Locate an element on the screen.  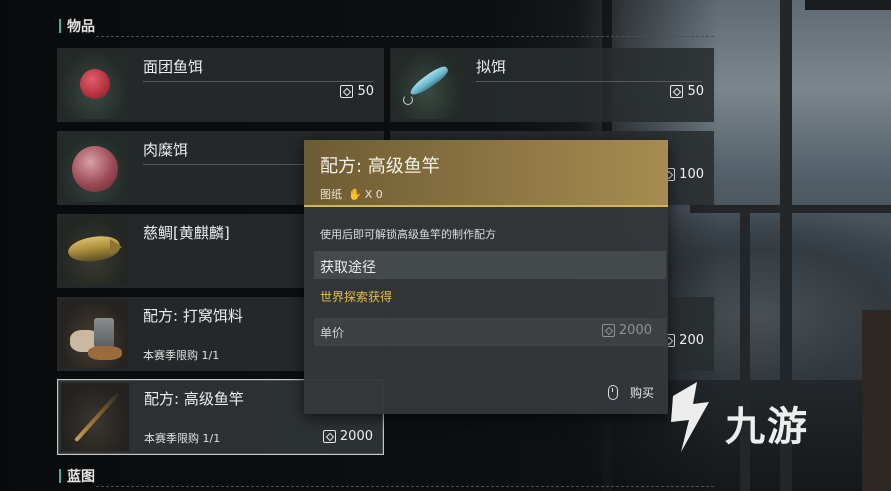
jiuyou-logo: 九游 is located at coordinates (758, 418).